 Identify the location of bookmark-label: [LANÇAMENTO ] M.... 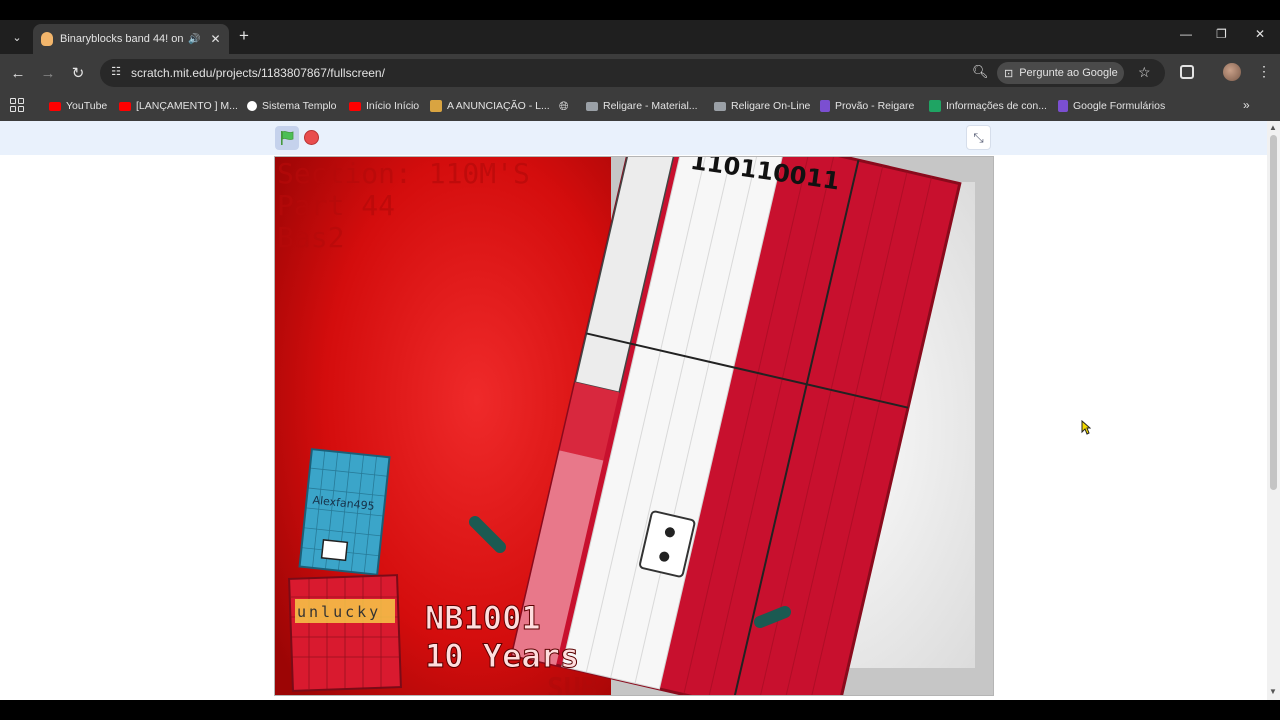
(187, 106).